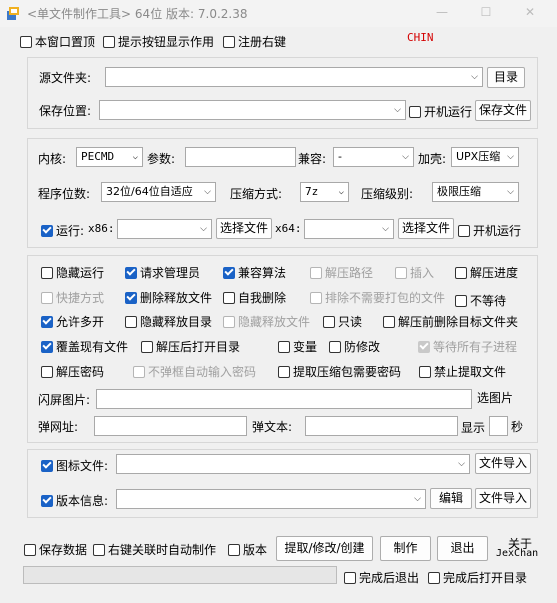 This screenshot has height=603, width=557. I want to click on splash-input, so click(284, 399).